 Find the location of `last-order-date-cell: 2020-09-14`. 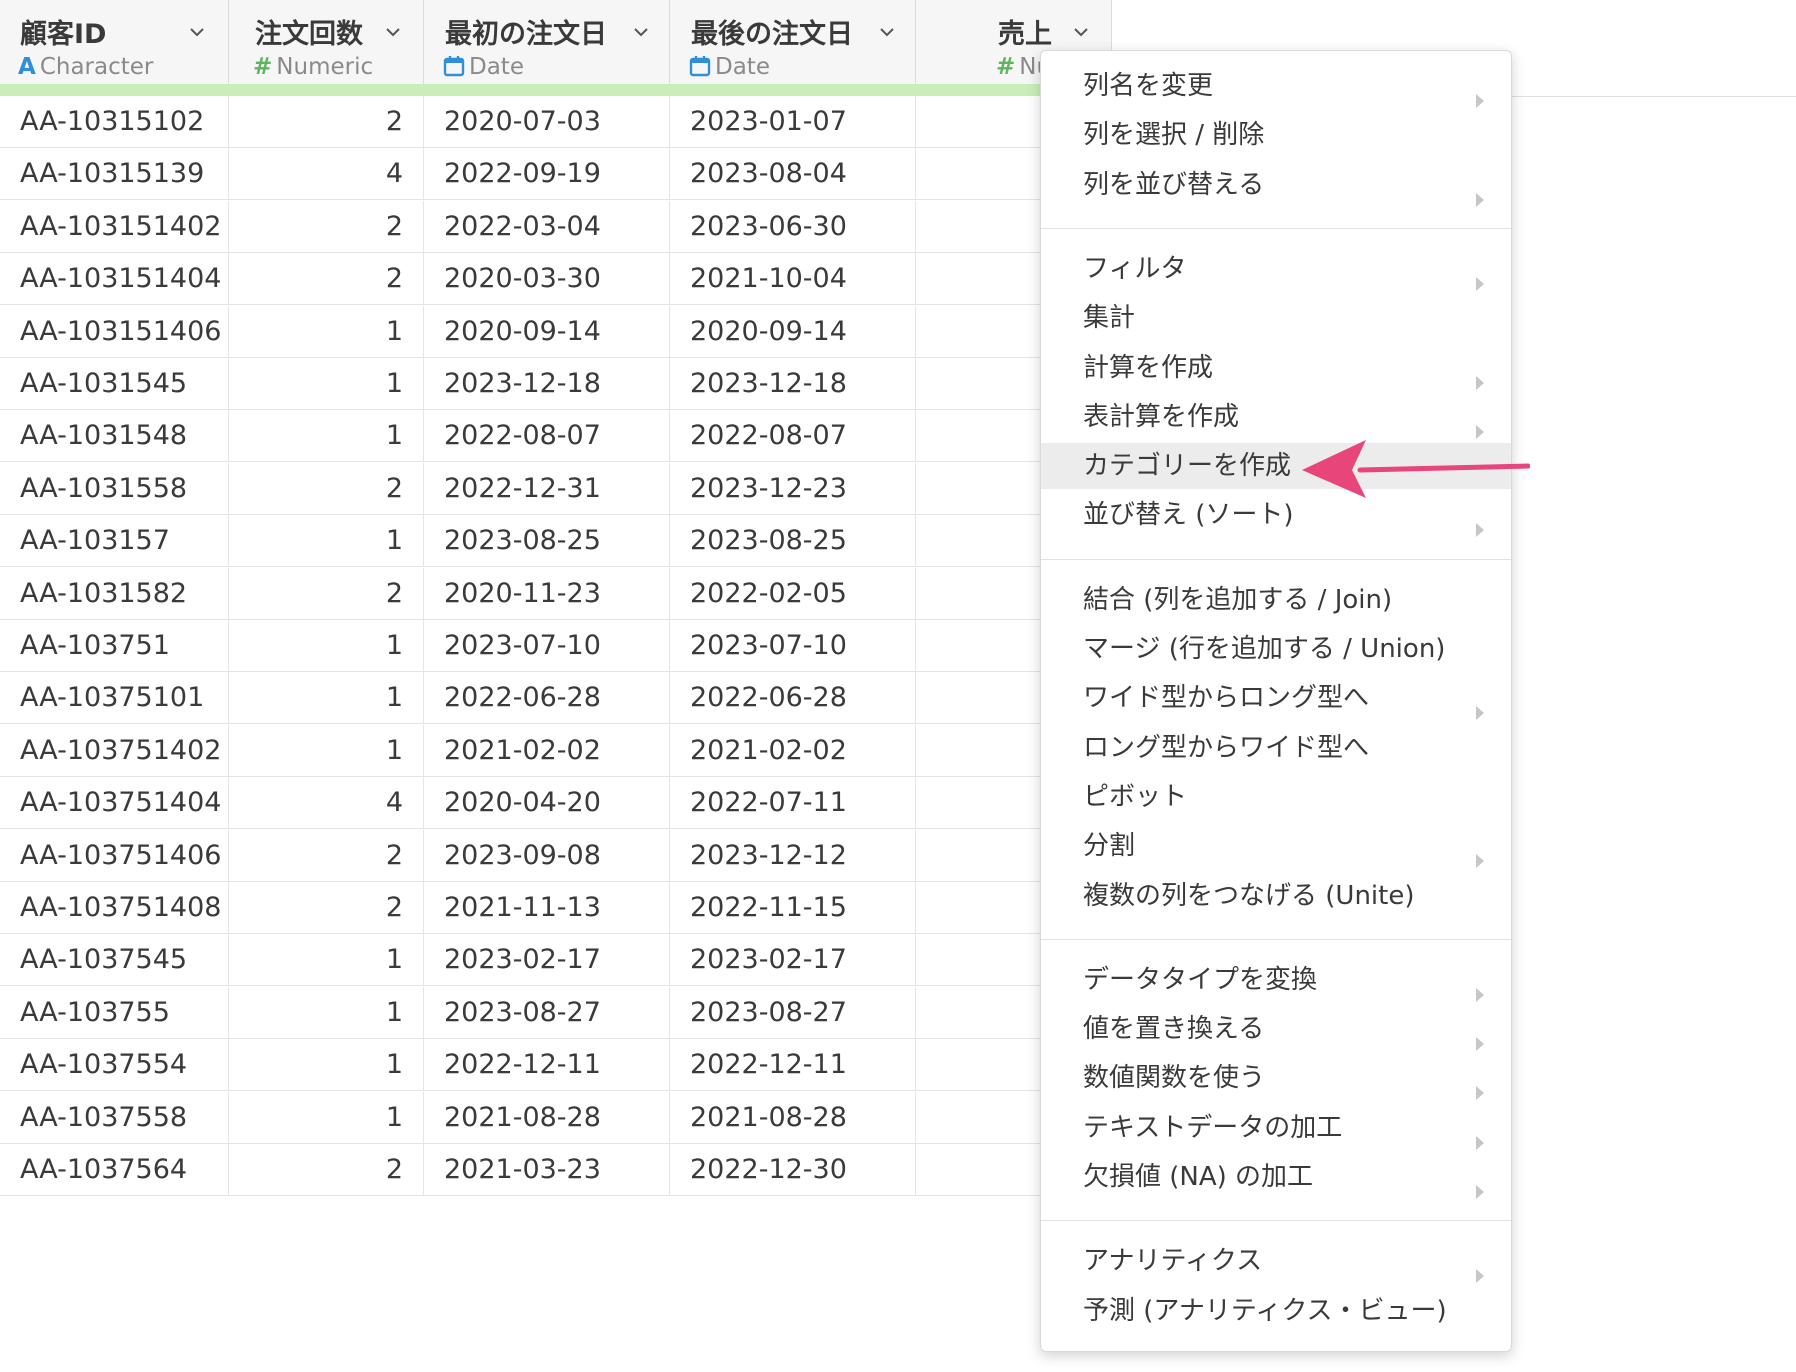

last-order-date-cell: 2020-09-14 is located at coordinates (793, 331).